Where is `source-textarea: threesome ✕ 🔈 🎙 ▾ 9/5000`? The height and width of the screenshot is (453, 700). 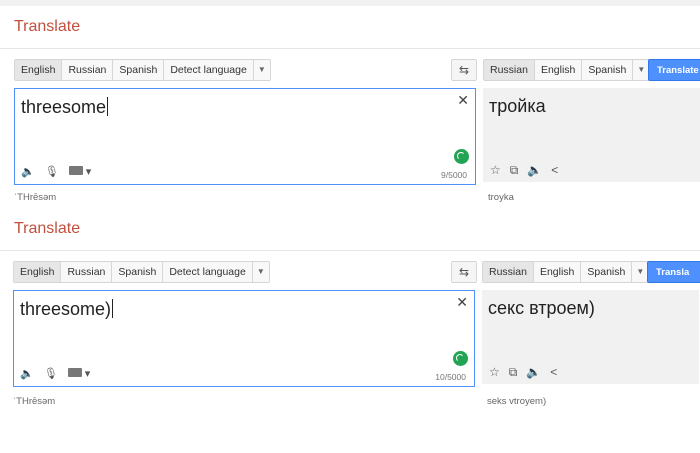
source-textarea: threesome ✕ 🔈 🎙 ▾ 9/5000 is located at coordinates (245, 136).